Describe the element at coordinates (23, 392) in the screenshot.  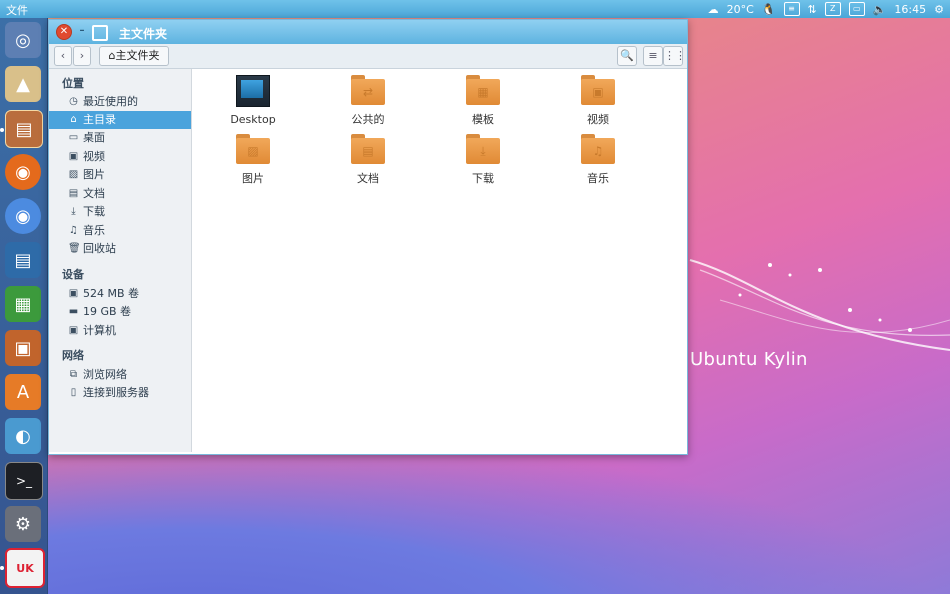
I see `software-center-launcher: A` at that location.